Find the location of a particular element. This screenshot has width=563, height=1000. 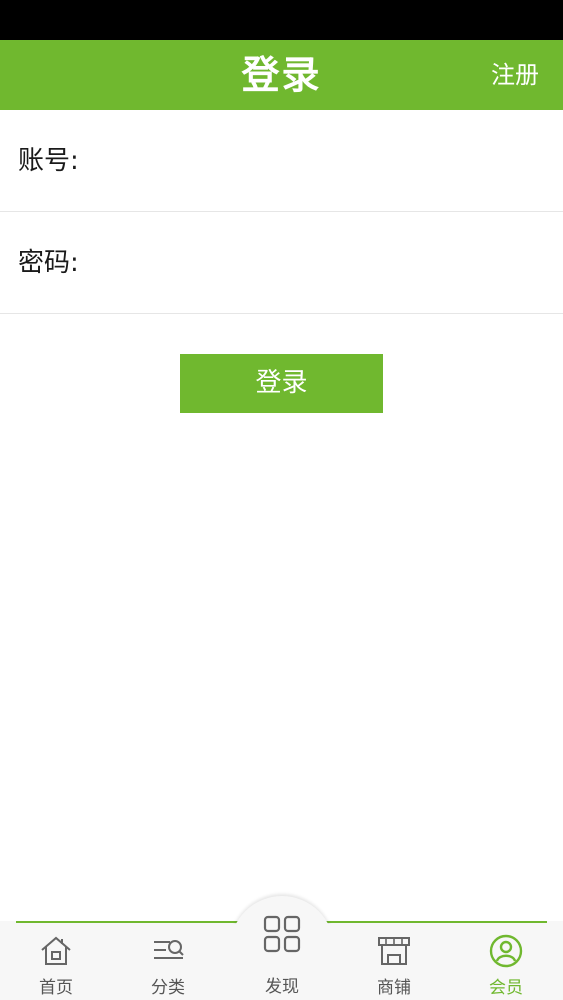

tab-label: 首页 is located at coordinates (56, 988).